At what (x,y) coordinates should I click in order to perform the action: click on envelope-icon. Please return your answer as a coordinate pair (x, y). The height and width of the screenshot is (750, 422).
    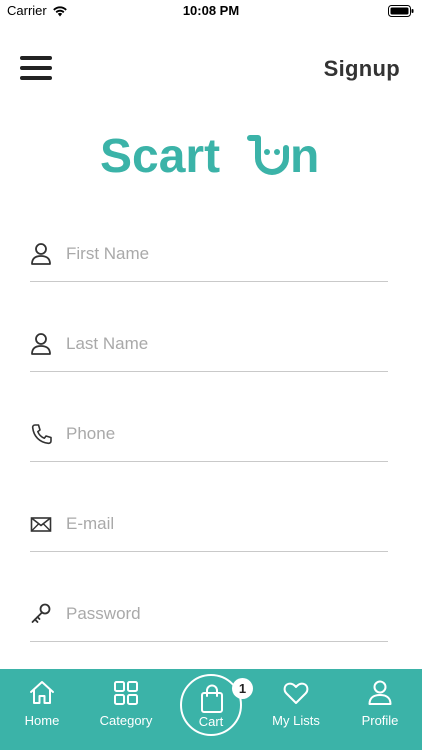
    Looking at the image, I should click on (41, 524).